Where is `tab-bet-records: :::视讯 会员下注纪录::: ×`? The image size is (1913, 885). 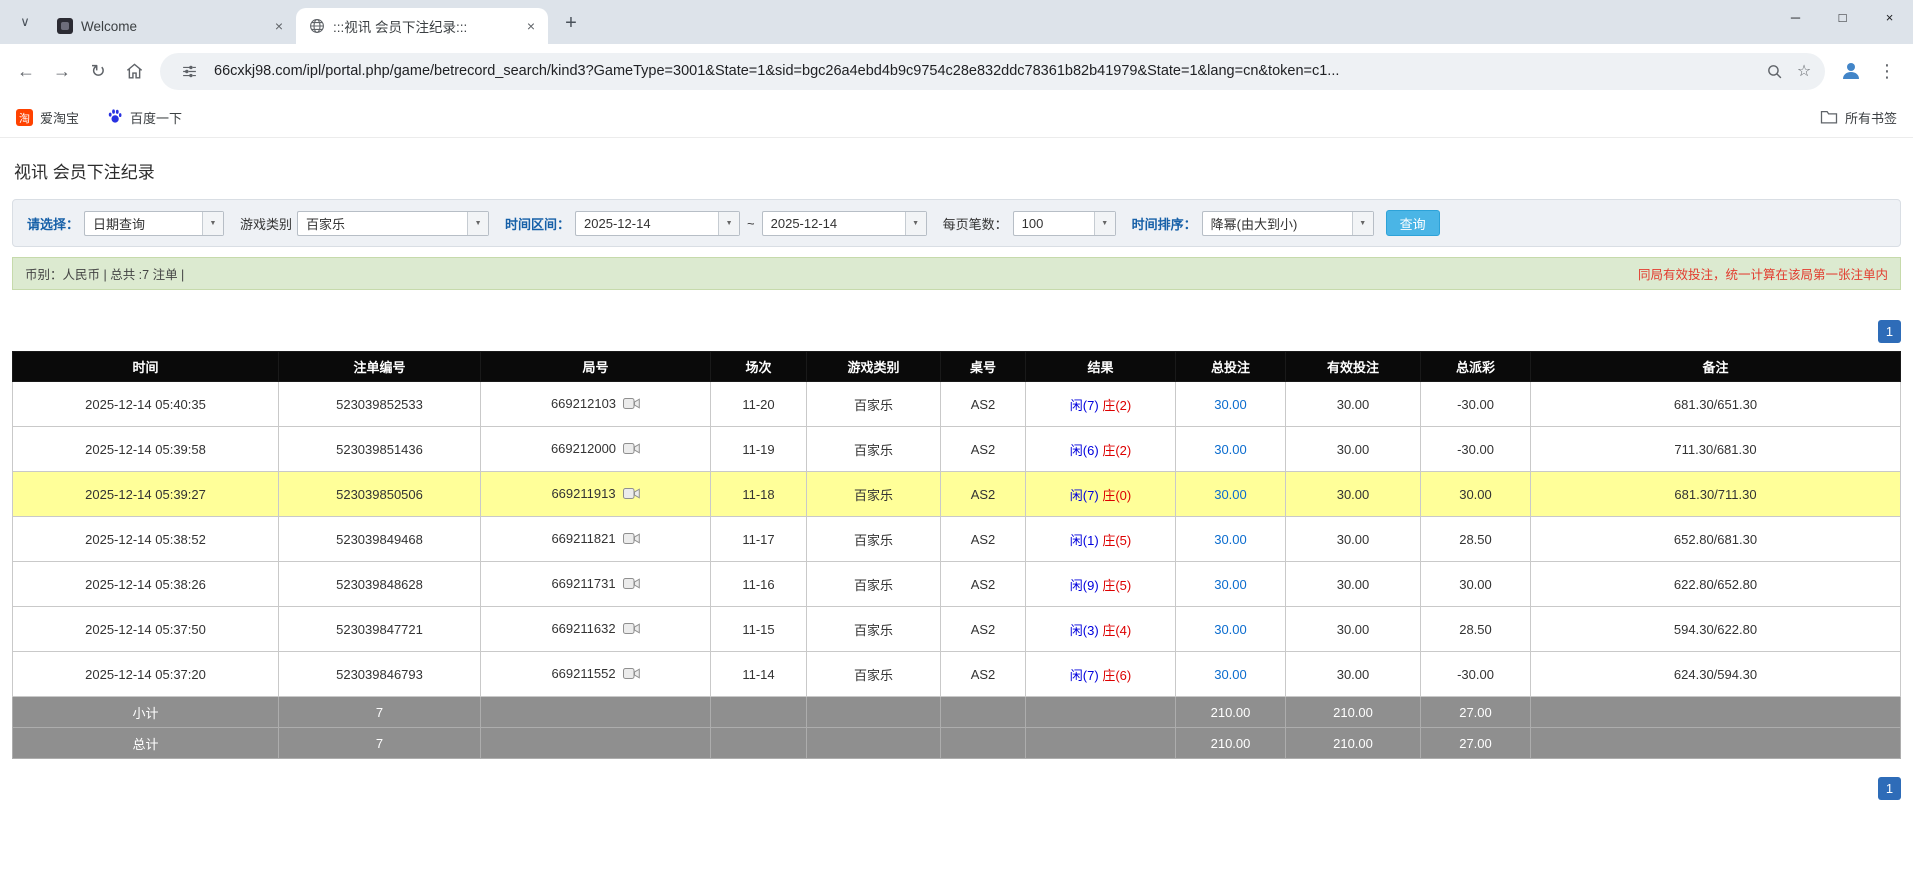
tab-bet-records: :::视讯 会员下注纪录::: × is located at coordinates (422, 26).